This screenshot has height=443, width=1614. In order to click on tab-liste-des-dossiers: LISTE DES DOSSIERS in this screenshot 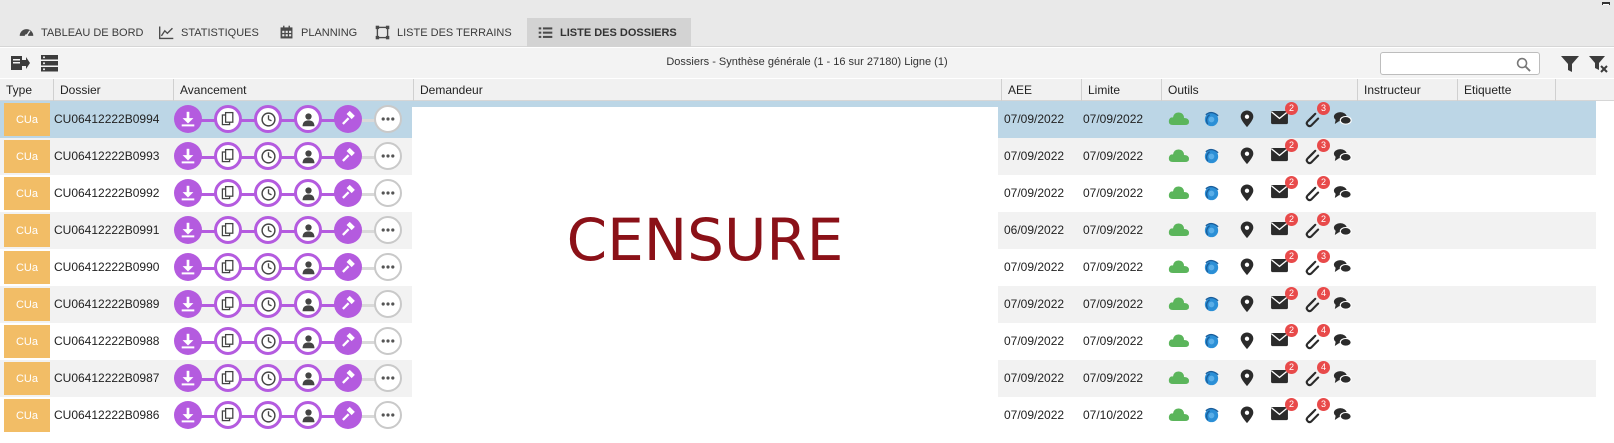, I will do `click(609, 32)`.